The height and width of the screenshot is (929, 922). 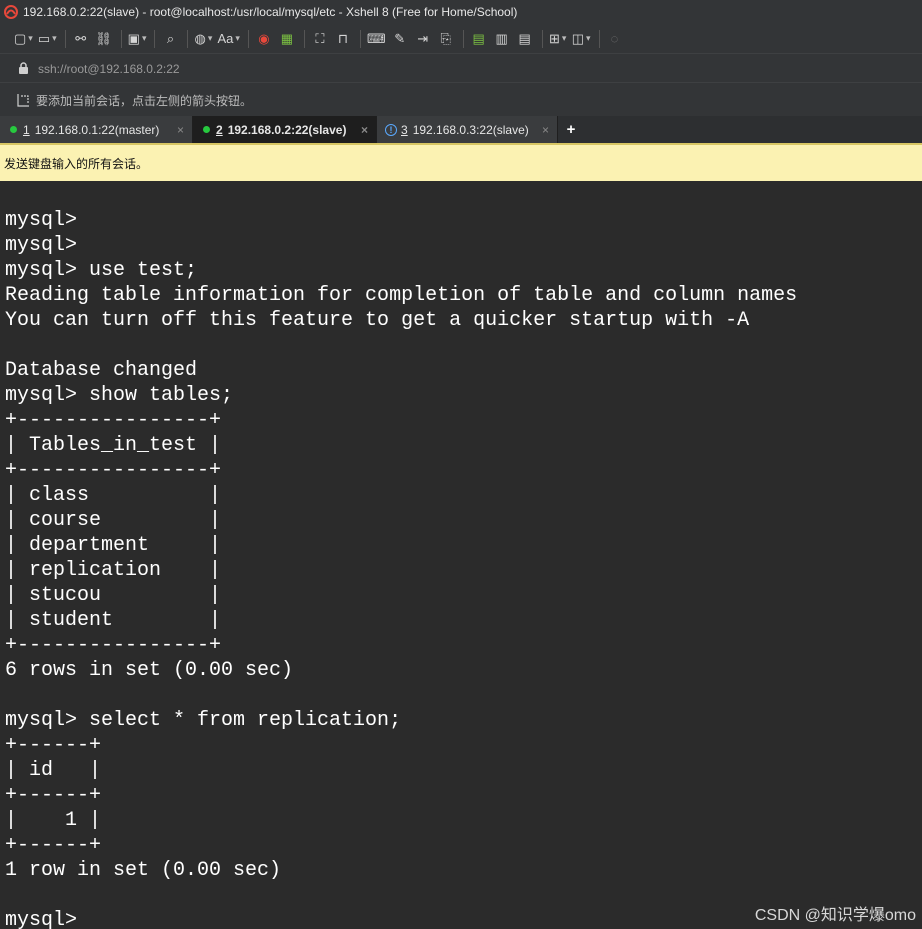 I want to click on keyboard-icon: ⌨, so click(x=376, y=39).